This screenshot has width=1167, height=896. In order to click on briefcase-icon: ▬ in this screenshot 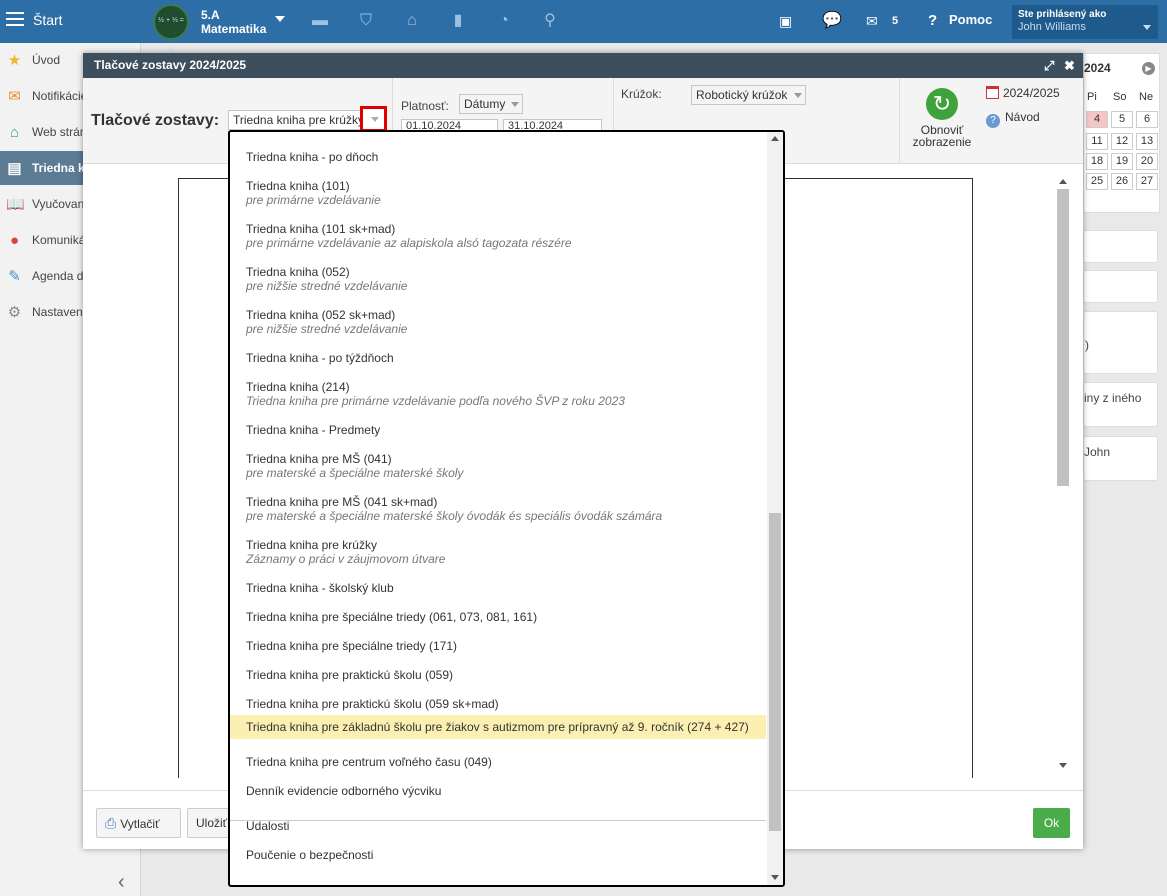, I will do `click(320, 21)`.